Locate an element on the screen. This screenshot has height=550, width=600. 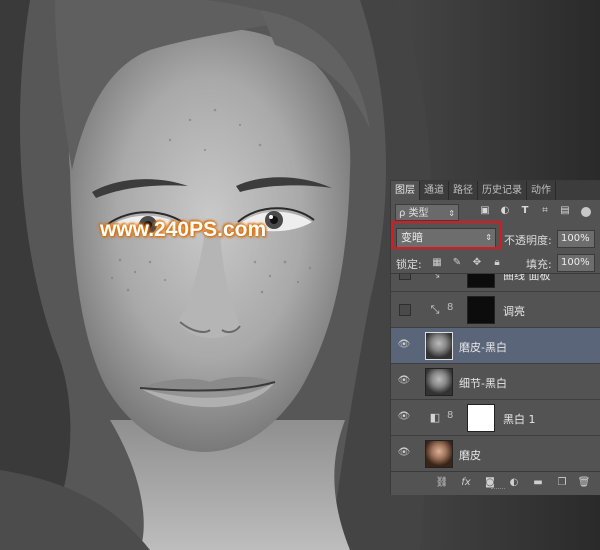
lock-all-icon: 🔒︎ is located at coordinates (497, 263).